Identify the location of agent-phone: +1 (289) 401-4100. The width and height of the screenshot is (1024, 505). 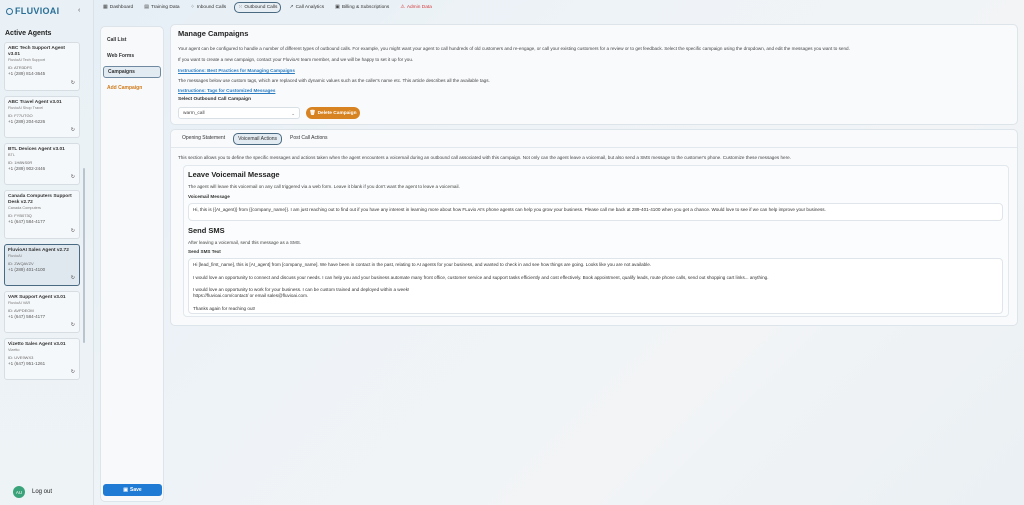
(27, 269).